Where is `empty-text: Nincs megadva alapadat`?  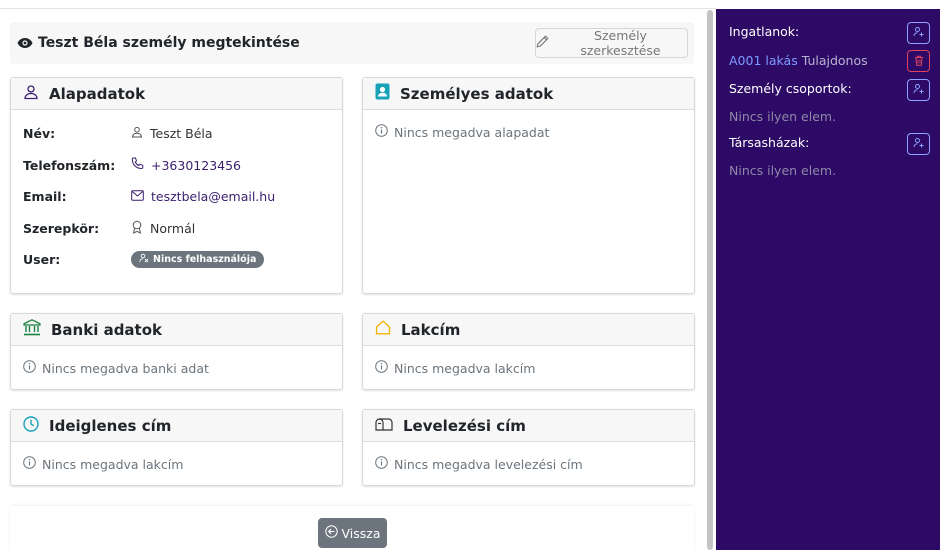 empty-text: Nincs megadva alapadat is located at coordinates (472, 132).